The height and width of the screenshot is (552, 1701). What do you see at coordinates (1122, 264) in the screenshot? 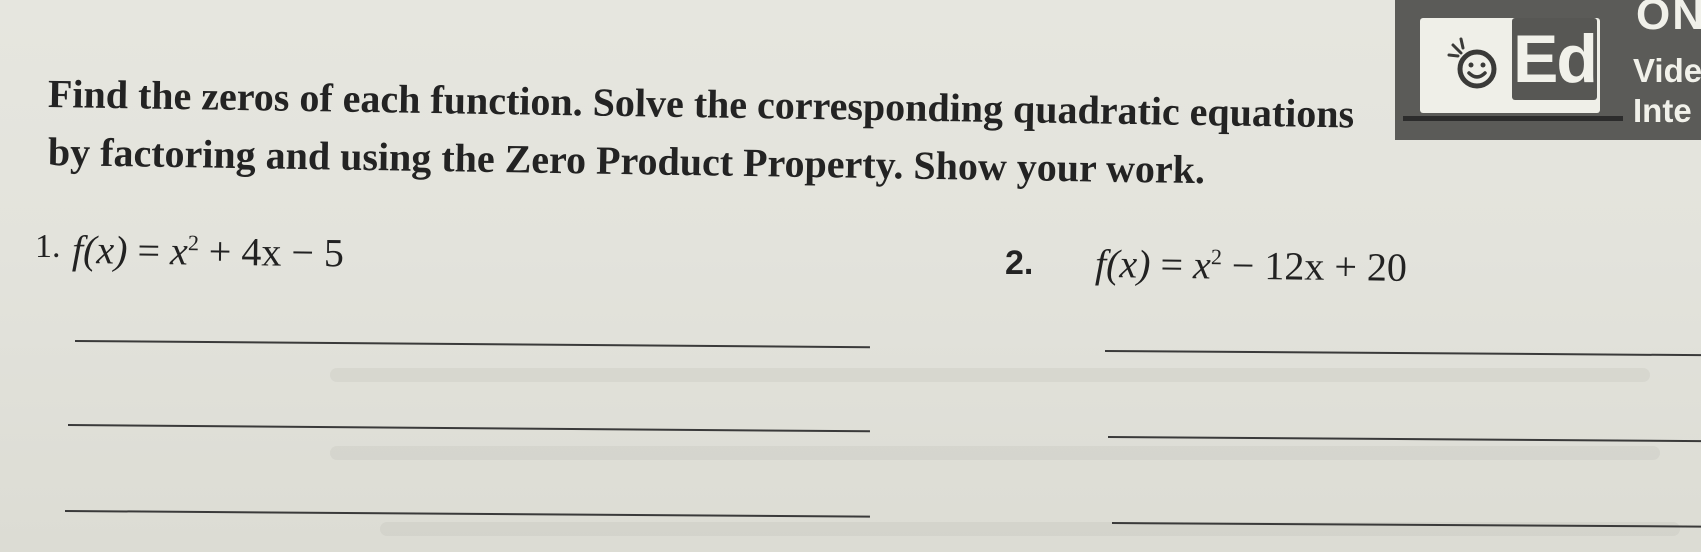
I see `problem-2-lhs: f(x)` at bounding box center [1122, 264].